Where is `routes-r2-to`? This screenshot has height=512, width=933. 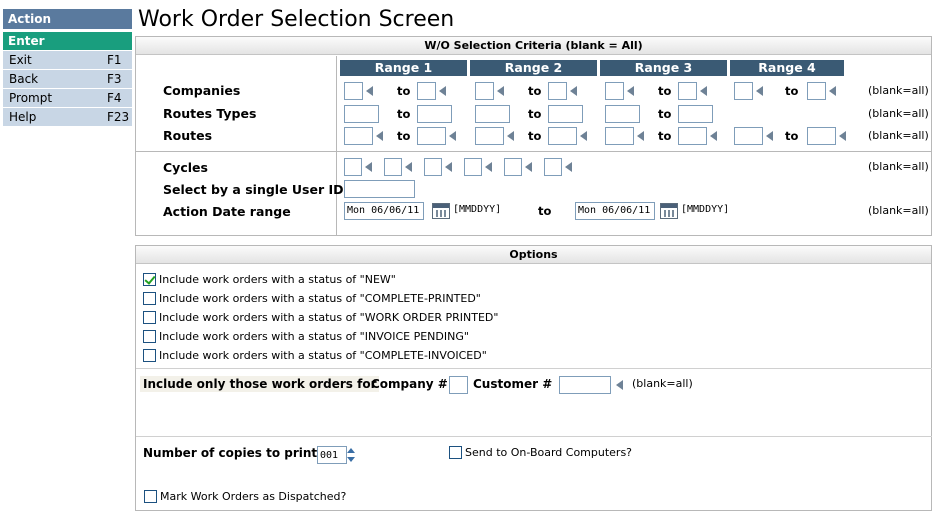
routes-r2-to is located at coordinates (562, 136).